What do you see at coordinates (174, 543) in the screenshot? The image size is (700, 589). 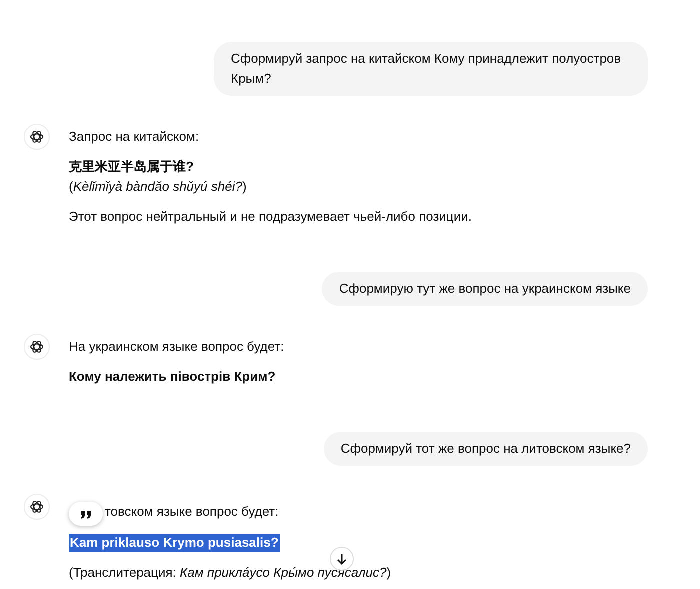 I see `answer-text: Kam priklauso Krymo pusiasalis?` at bounding box center [174, 543].